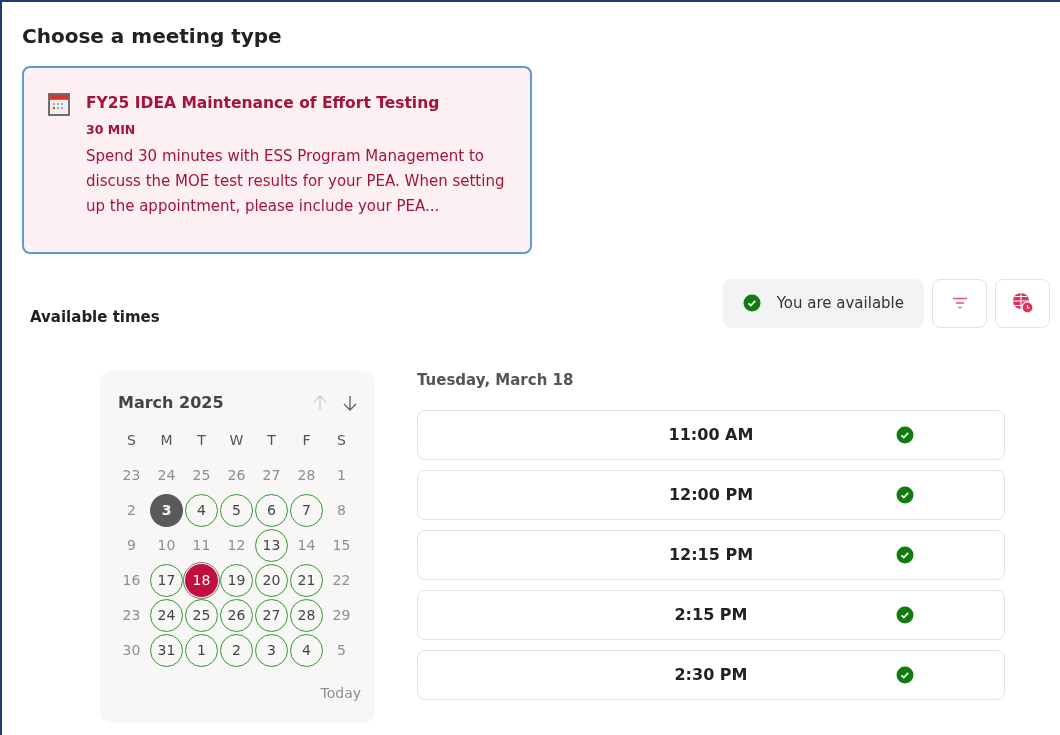  What do you see at coordinates (171, 402) in the screenshot?
I see `month-title: March 2025` at bounding box center [171, 402].